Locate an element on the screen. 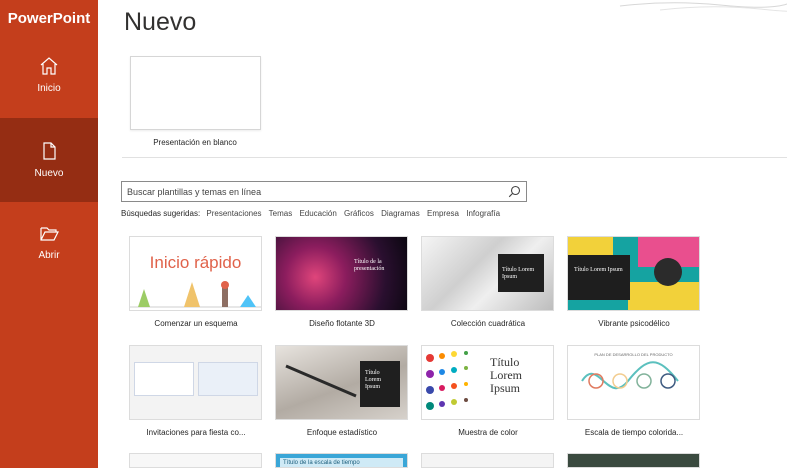  new-file-icon is located at coordinates (49, 151).